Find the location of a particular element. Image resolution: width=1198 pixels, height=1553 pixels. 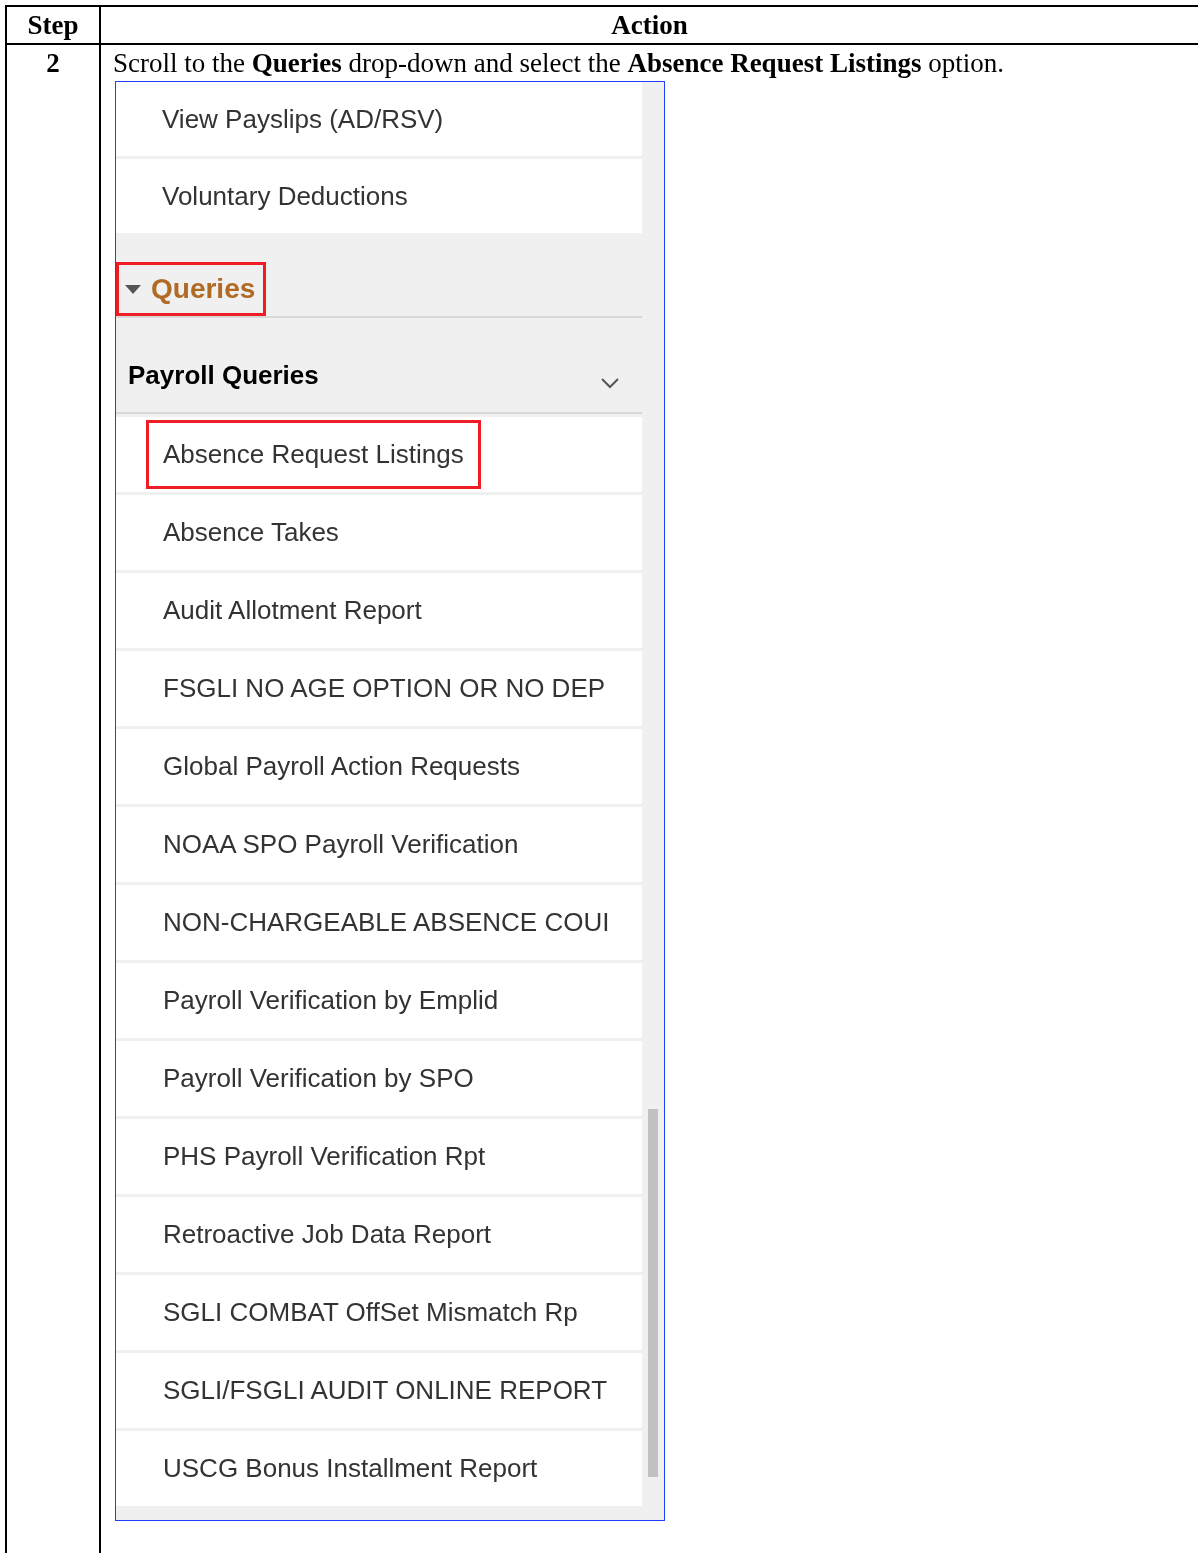

column-header: Step is located at coordinates (54, 25).